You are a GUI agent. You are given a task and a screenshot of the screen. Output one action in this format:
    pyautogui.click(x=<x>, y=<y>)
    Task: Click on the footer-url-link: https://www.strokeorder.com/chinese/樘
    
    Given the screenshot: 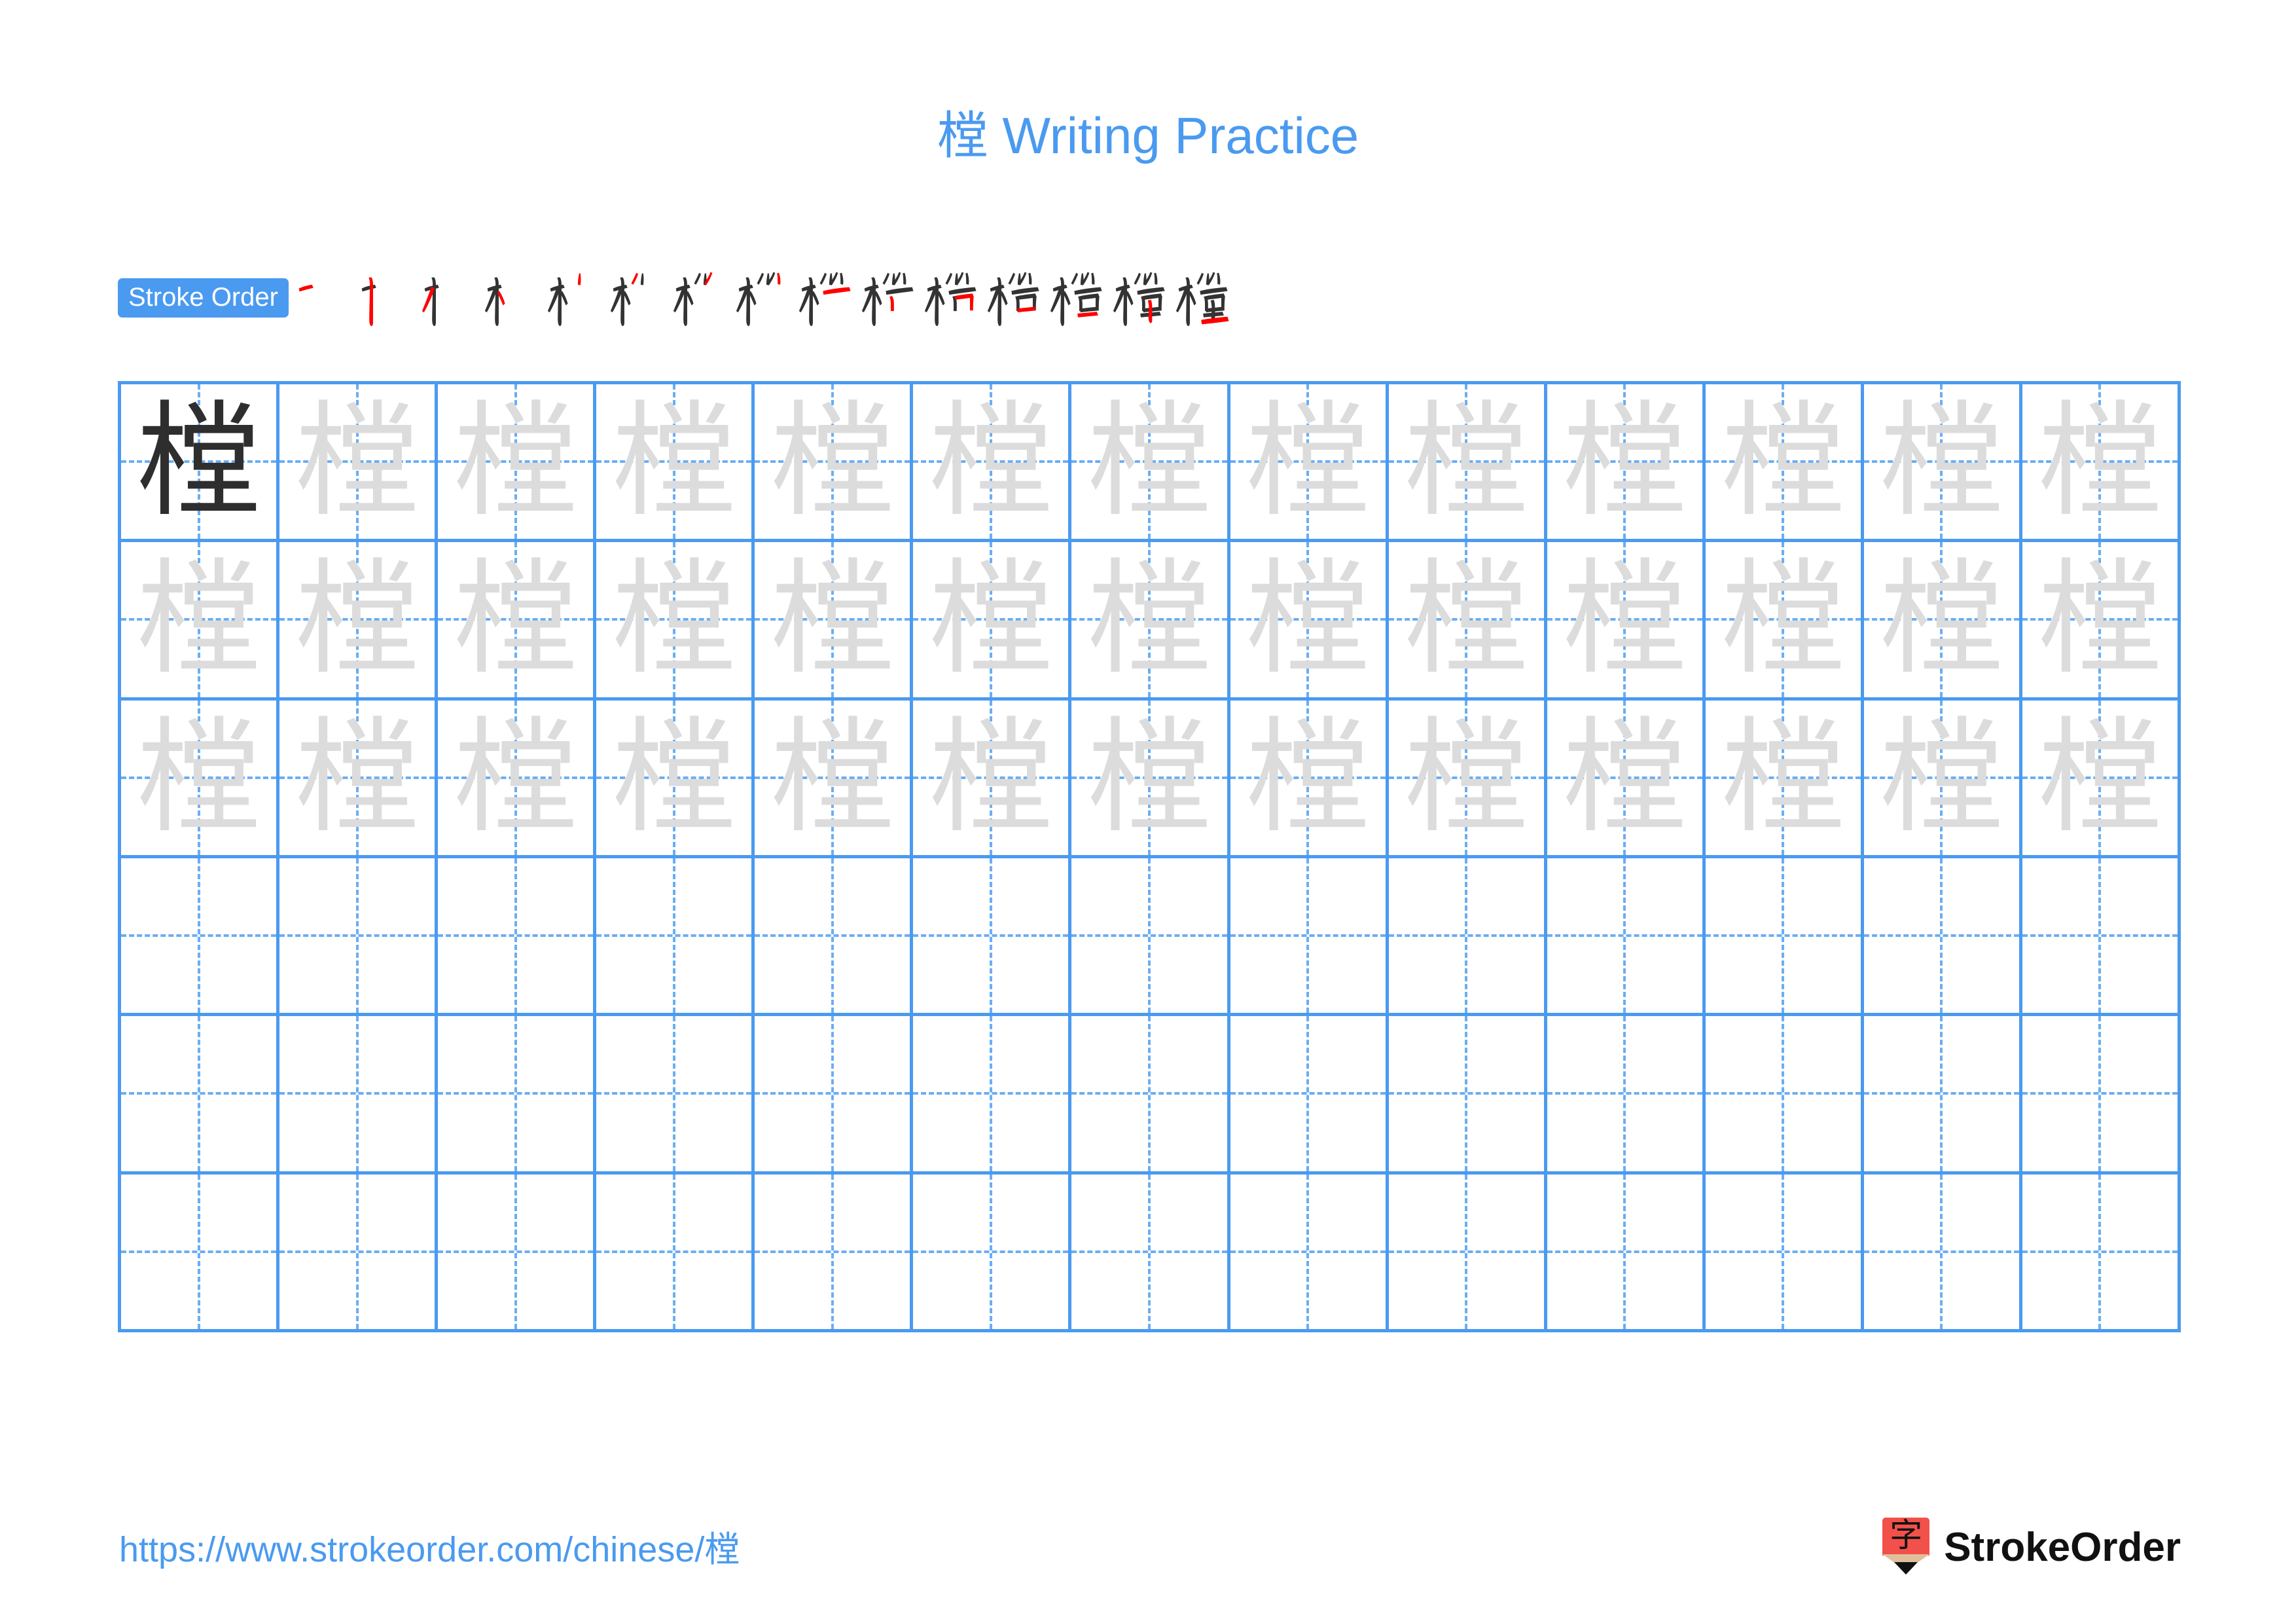 What is the action you would take?
    pyautogui.click(x=429, y=1549)
    